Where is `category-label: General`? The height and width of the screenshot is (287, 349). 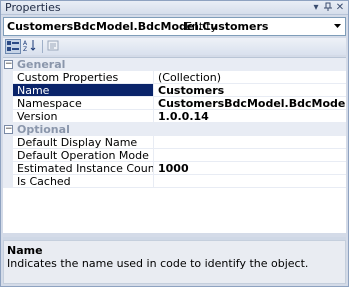 category-label: General is located at coordinates (41, 64).